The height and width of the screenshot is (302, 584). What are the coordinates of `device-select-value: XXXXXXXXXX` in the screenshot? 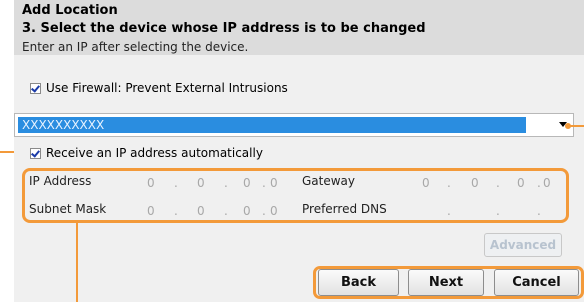 It's located at (272, 125).